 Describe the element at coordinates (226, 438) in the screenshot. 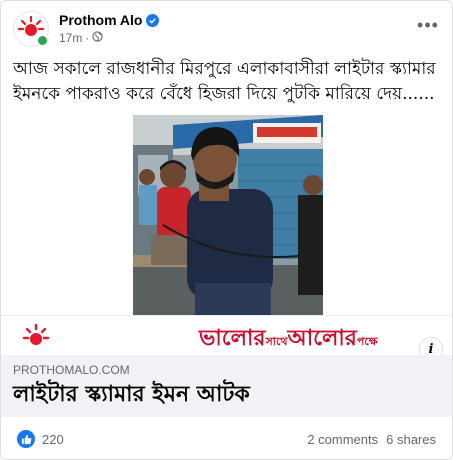

I see `post-footer: 220 2 comments 6 shares` at that location.